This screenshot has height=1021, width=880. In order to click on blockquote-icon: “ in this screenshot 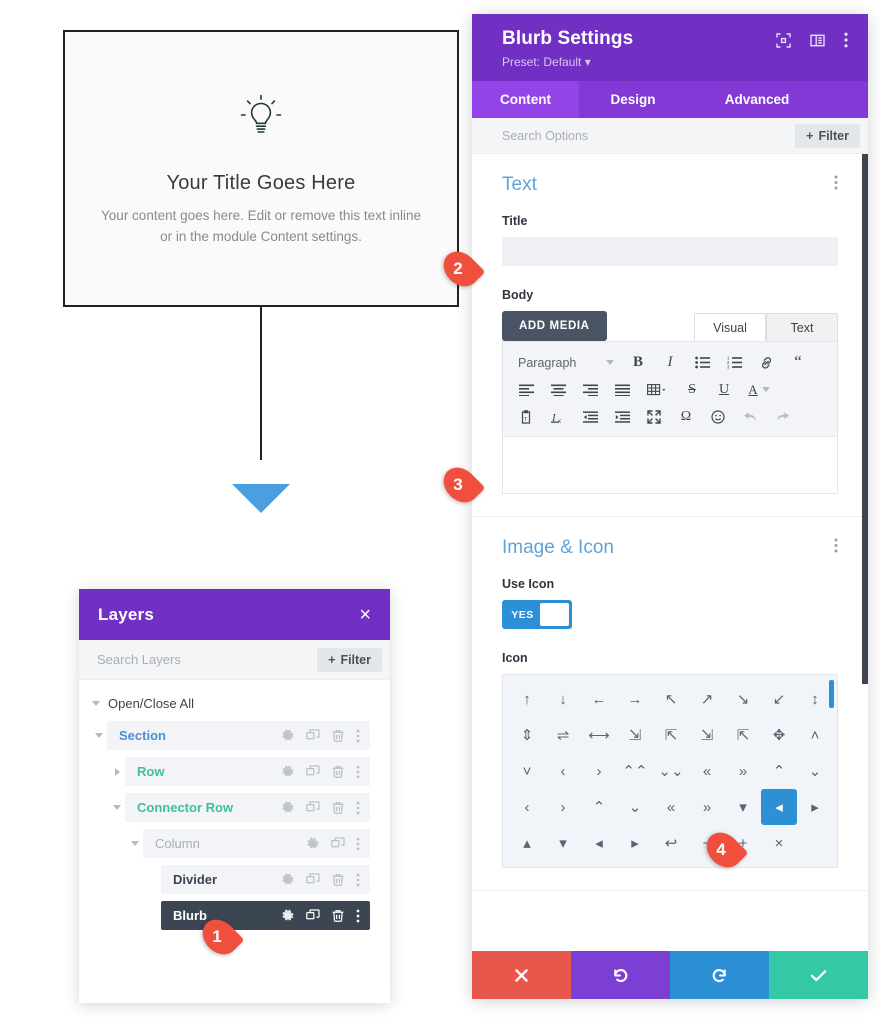, I will do `click(798, 362)`.